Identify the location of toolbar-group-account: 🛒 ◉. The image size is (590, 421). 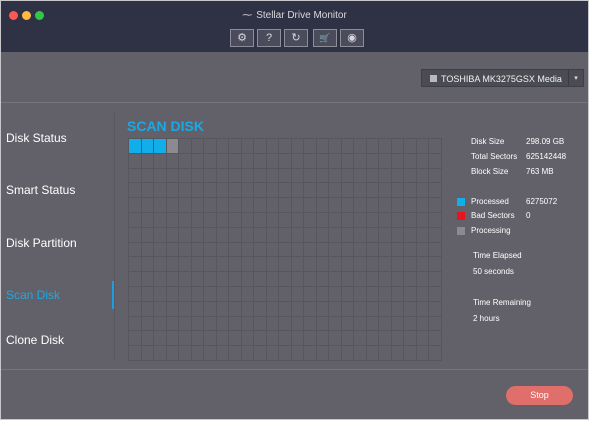
(340, 38).